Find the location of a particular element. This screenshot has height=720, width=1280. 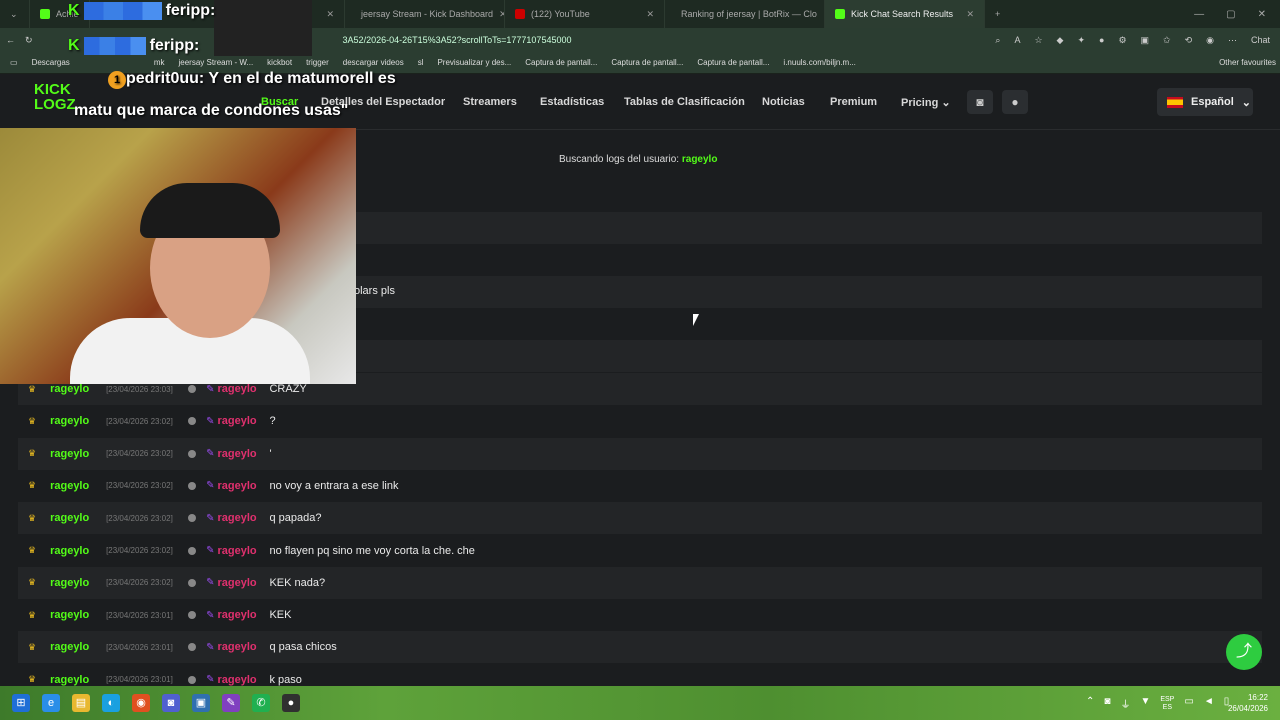

collections-icon: ▣ is located at coordinates (1145, 40).